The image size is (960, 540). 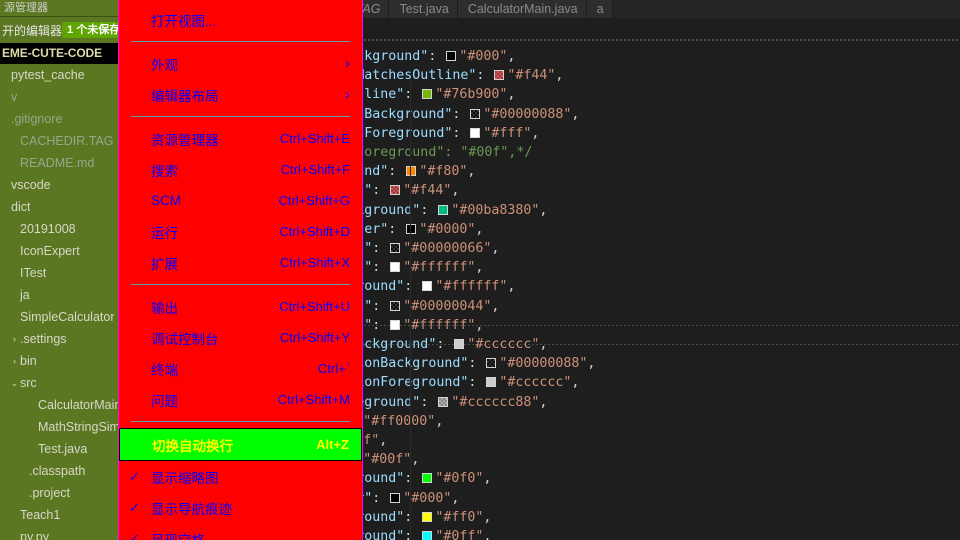 What do you see at coordinates (60, 533) in the screenshot?
I see `file-tree-item: py.py` at bounding box center [60, 533].